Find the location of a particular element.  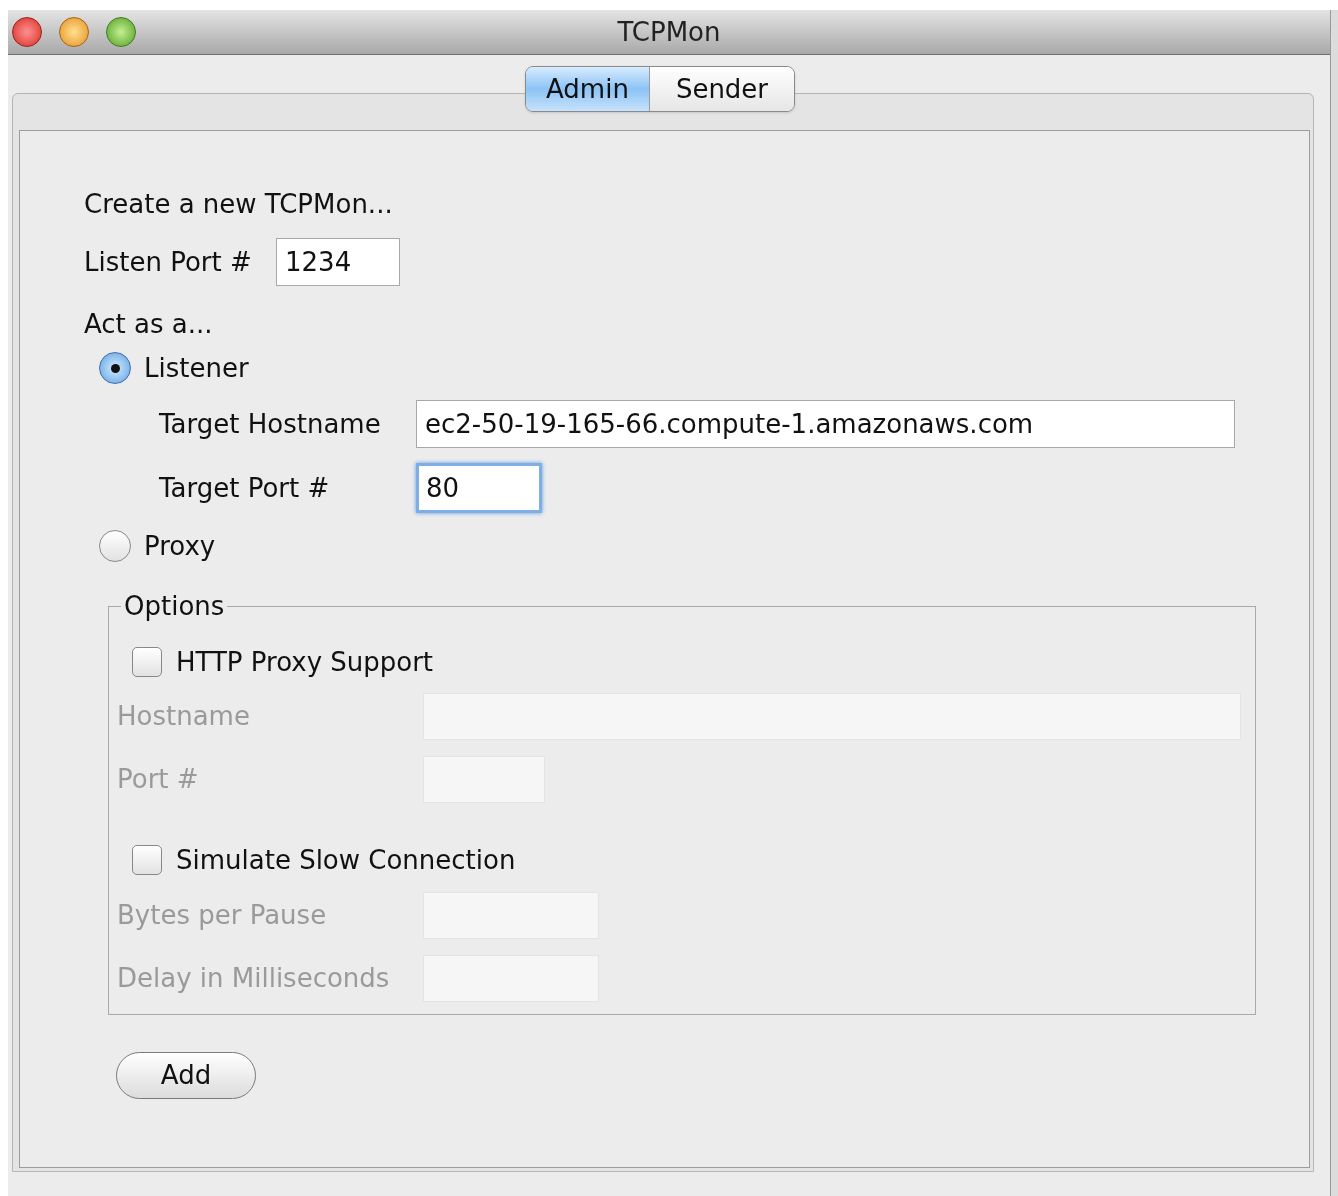

zoom-button is located at coordinates (121, 32).